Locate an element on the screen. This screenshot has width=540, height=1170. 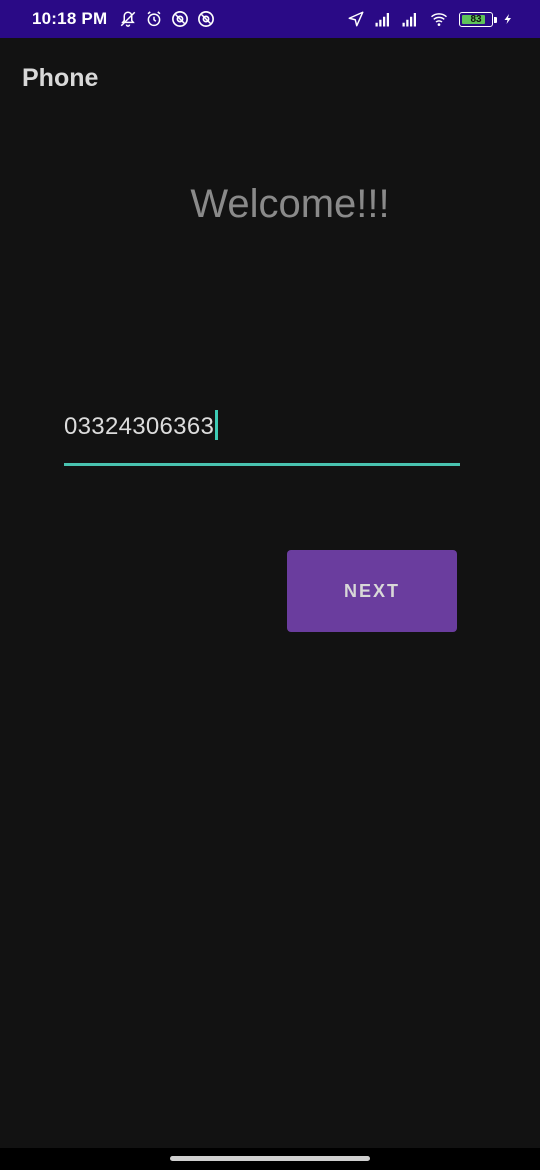
battery-level: 83 is located at coordinates (476, 19).